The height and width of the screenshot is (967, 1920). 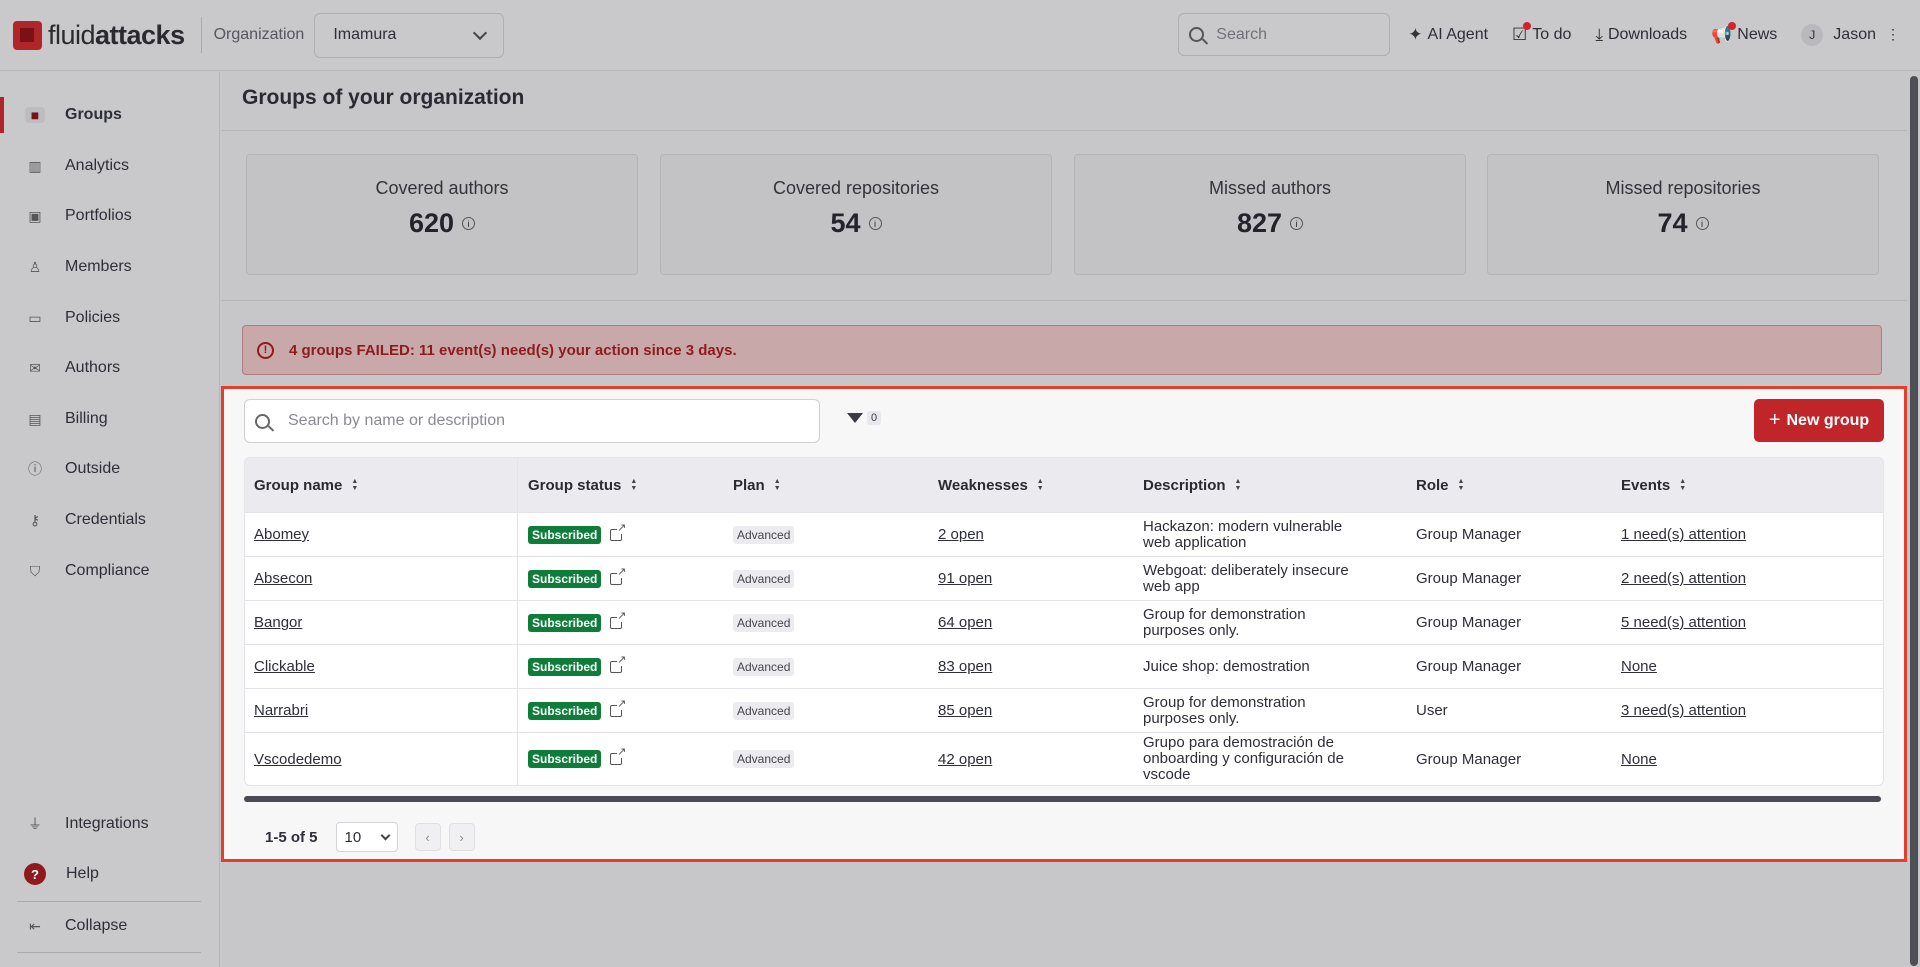 What do you see at coordinates (1440, 485) in the screenshot?
I see `column-header-role: Role ▲ ▼` at bounding box center [1440, 485].